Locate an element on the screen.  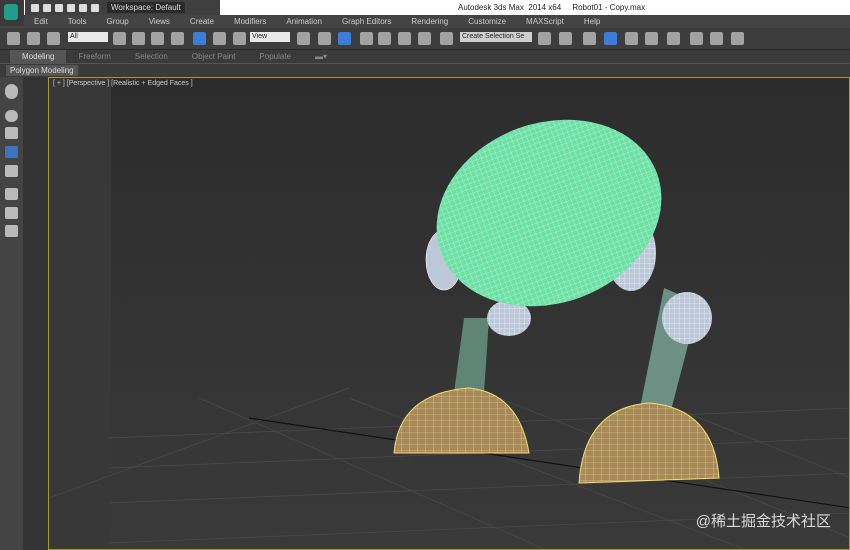
mirror-icon is located at coordinates (544, 38).